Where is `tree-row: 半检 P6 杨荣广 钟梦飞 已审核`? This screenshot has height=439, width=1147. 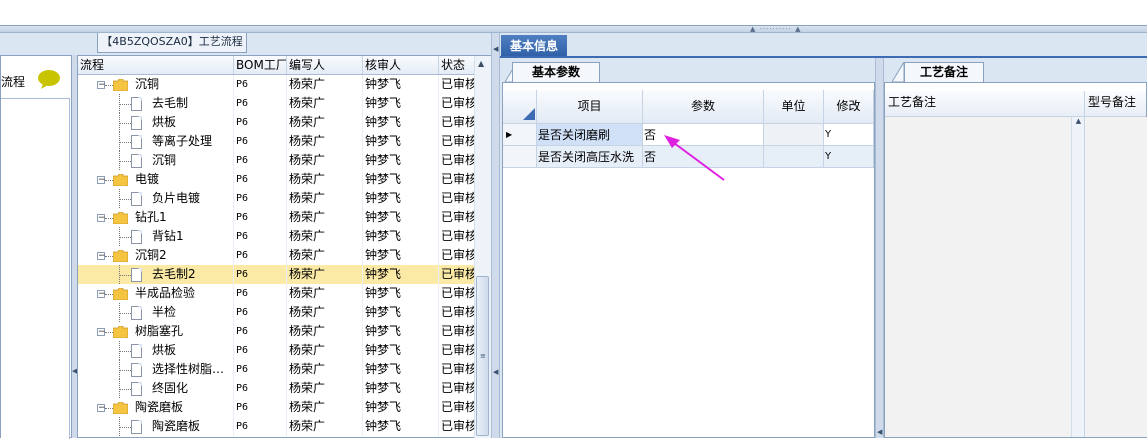 tree-row: 半检 P6 杨荣广 钟梦飞 已审核 is located at coordinates (277, 312).